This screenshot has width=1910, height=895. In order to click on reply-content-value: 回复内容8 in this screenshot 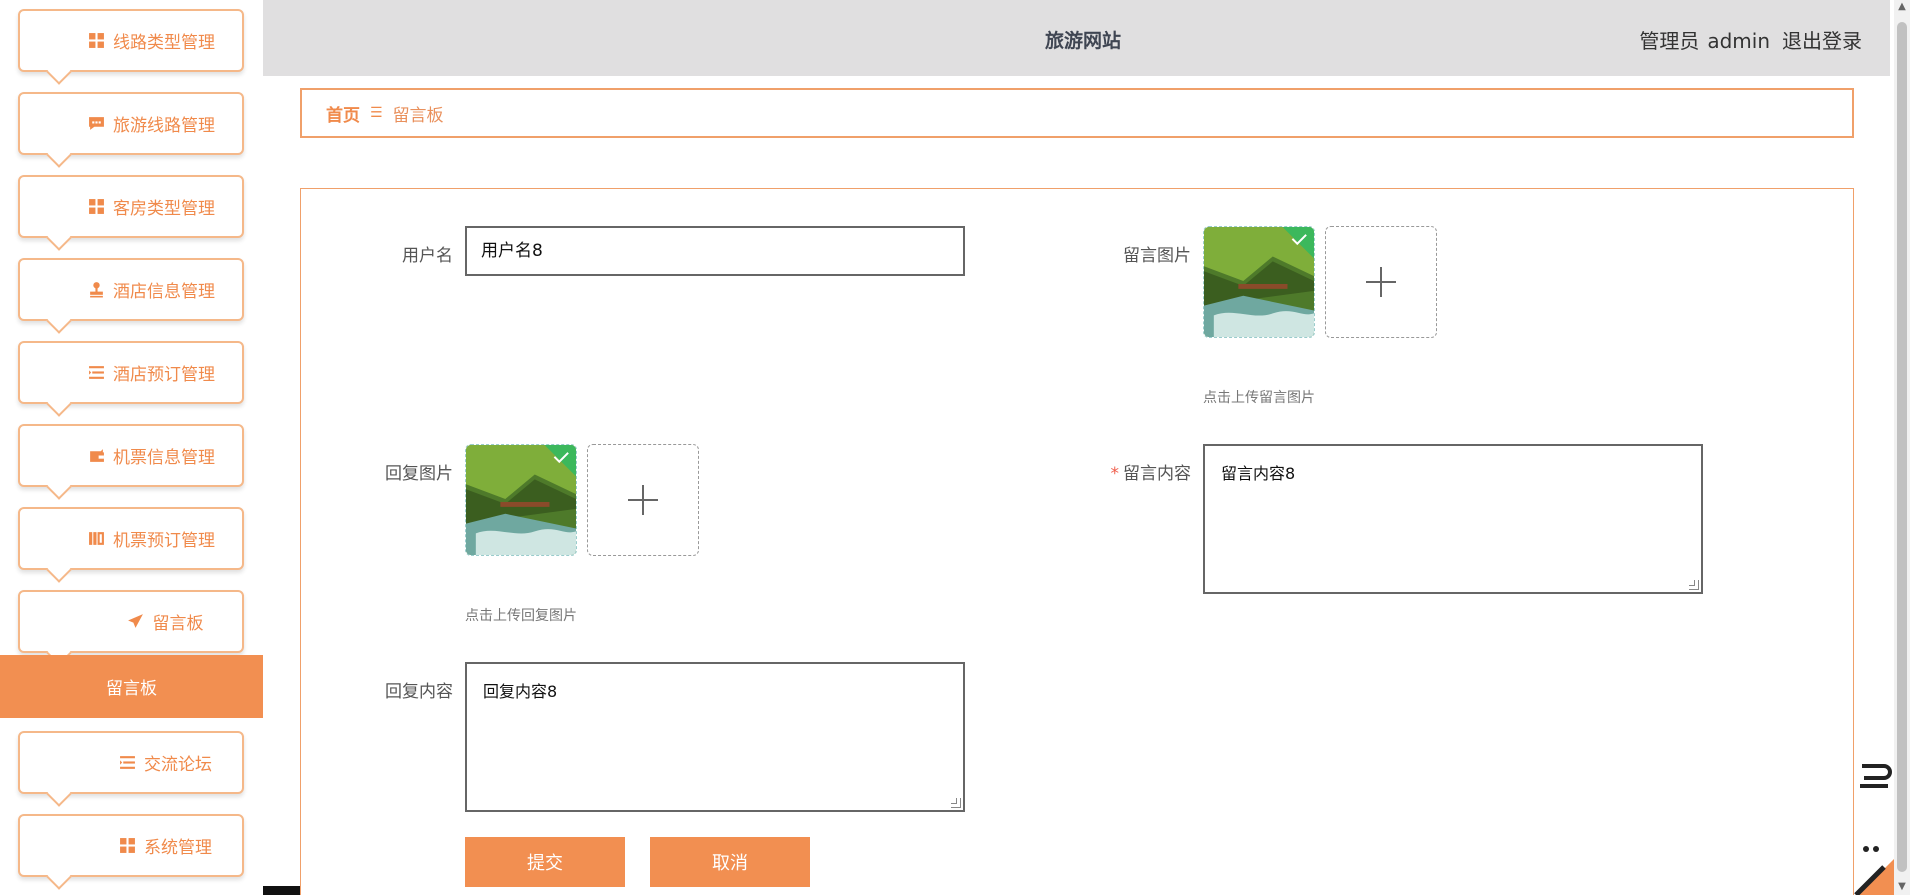, I will do `click(520, 691)`.